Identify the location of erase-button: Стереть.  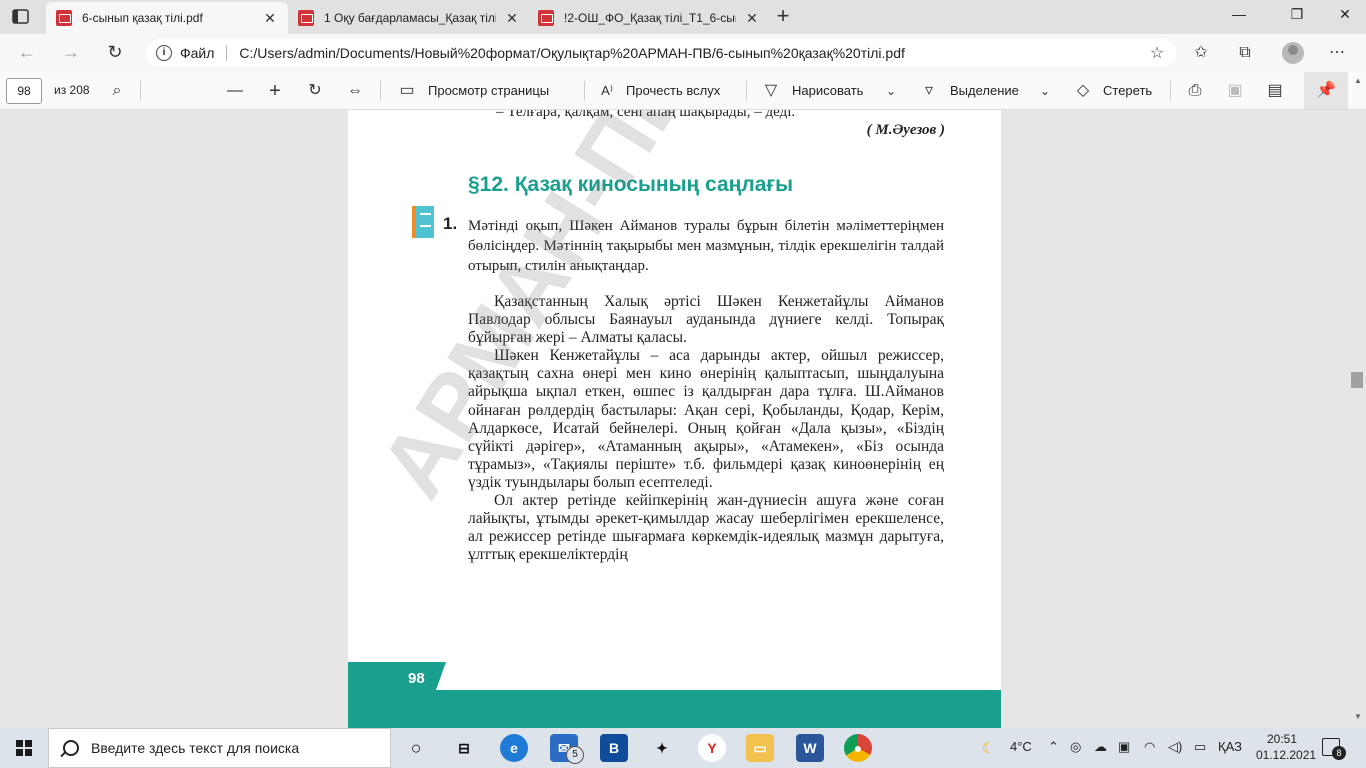
(1127, 90).